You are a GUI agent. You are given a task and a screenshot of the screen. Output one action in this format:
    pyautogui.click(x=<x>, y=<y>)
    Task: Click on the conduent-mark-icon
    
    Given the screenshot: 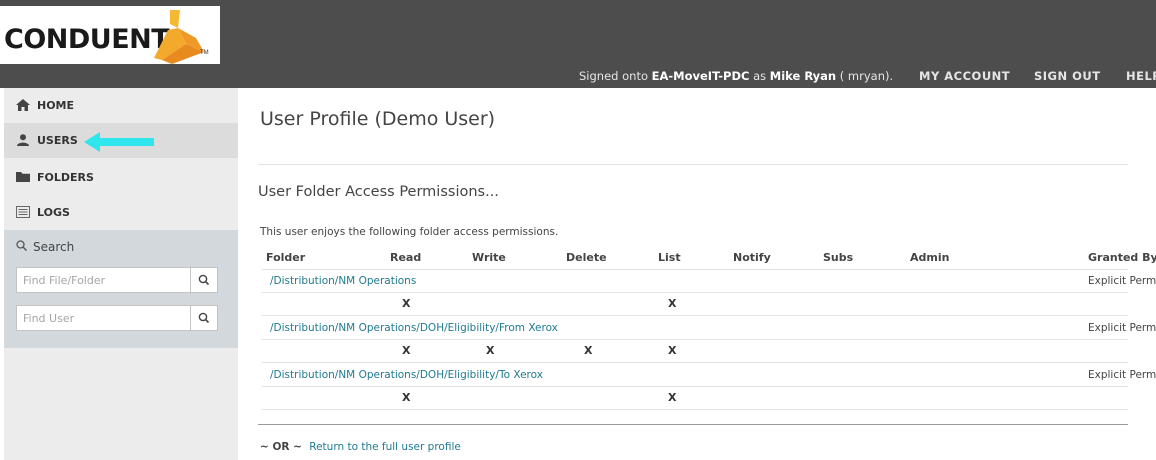 What is the action you would take?
    pyautogui.click(x=179, y=37)
    